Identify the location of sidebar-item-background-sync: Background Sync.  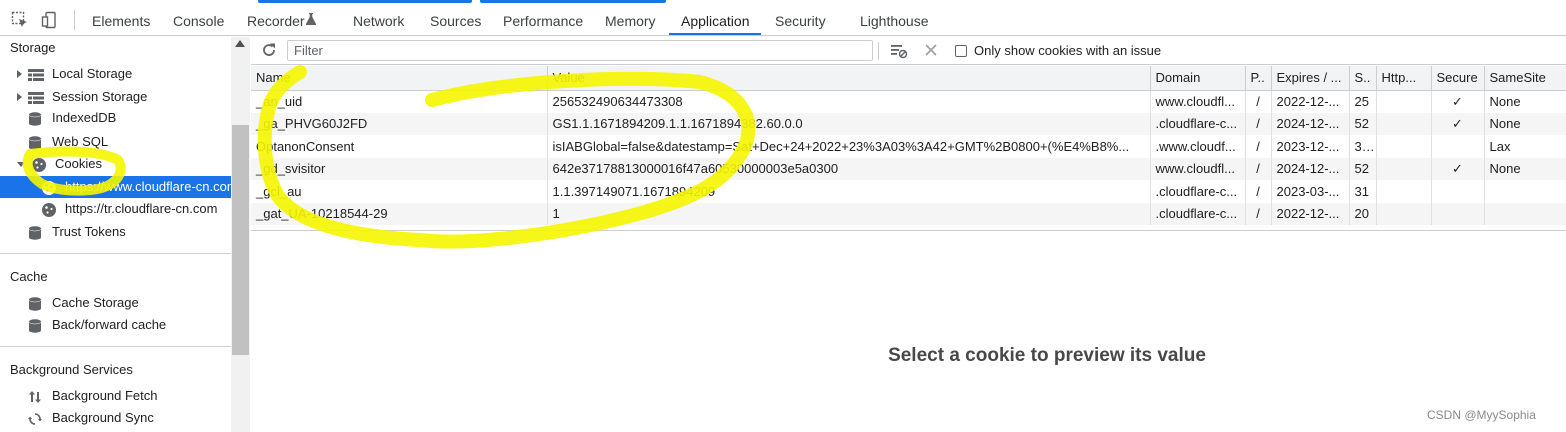
(91, 418).